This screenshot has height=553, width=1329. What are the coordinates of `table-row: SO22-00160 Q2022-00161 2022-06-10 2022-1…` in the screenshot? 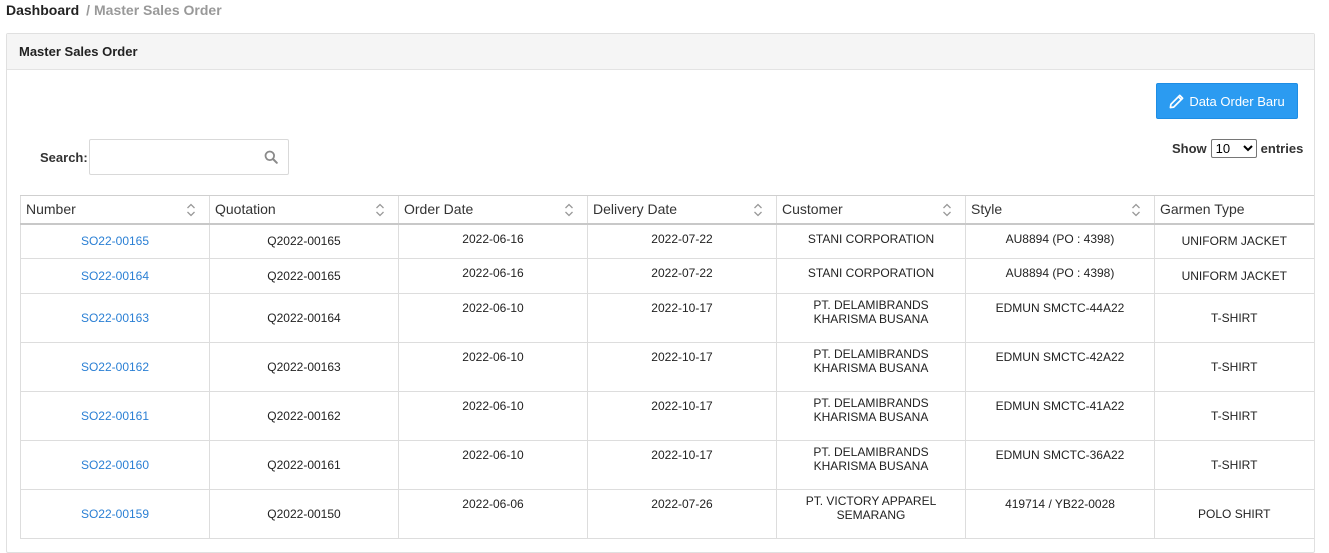 It's located at (667, 465).